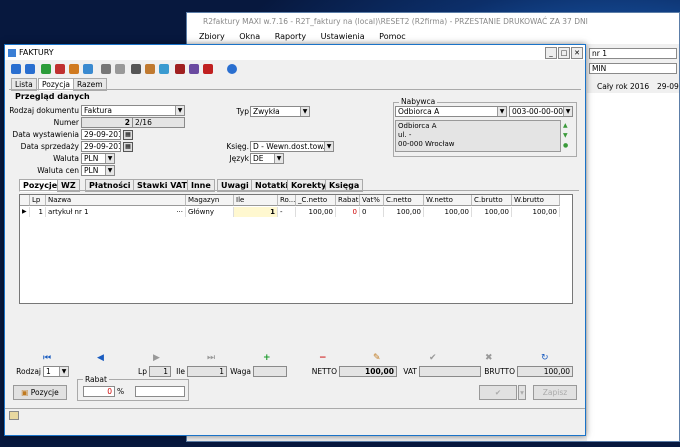 The height and width of the screenshot is (447, 680). What do you see at coordinates (551, 53) in the screenshot?
I see `minimize-button: _` at bounding box center [551, 53].